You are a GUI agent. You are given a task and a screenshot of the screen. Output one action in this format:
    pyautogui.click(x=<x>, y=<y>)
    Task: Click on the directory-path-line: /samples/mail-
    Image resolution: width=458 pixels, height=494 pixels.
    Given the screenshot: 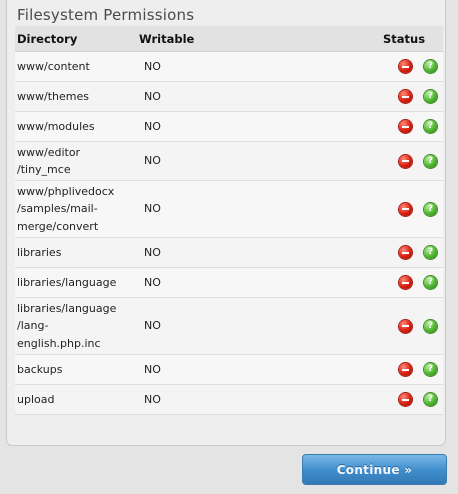 What is the action you would take?
    pyautogui.click(x=57, y=209)
    